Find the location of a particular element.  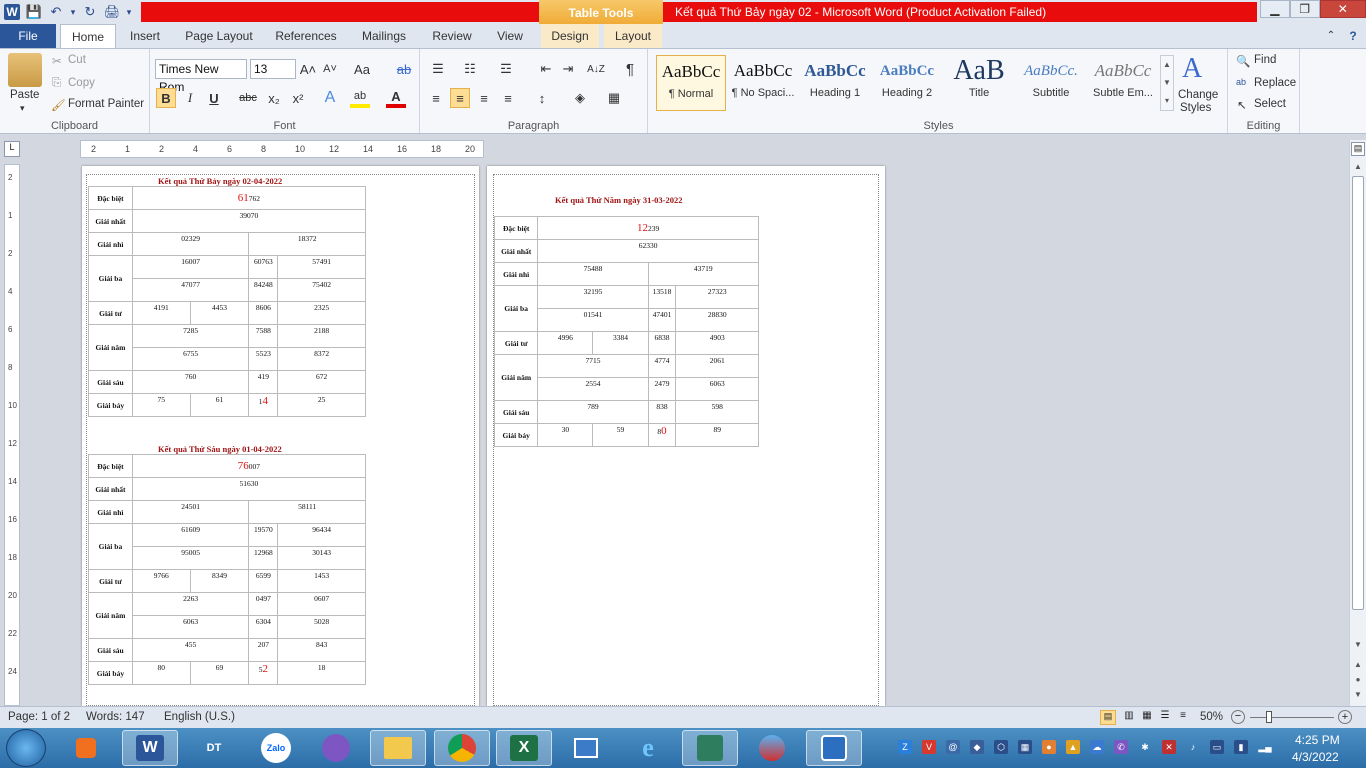

sort-icon: A↓Z is located at coordinates (596, 69).